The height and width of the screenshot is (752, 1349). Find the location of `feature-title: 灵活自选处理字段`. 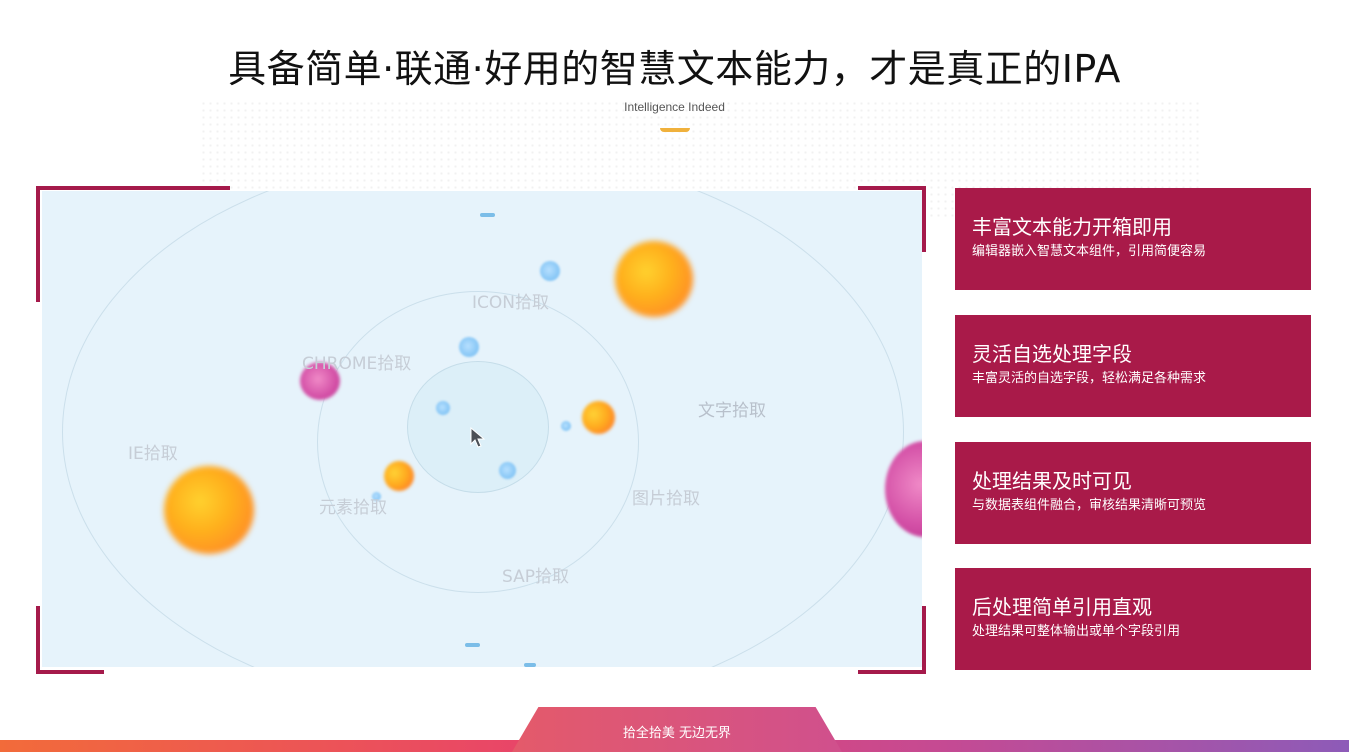

feature-title: 灵活自选处理字段 is located at coordinates (1052, 354).